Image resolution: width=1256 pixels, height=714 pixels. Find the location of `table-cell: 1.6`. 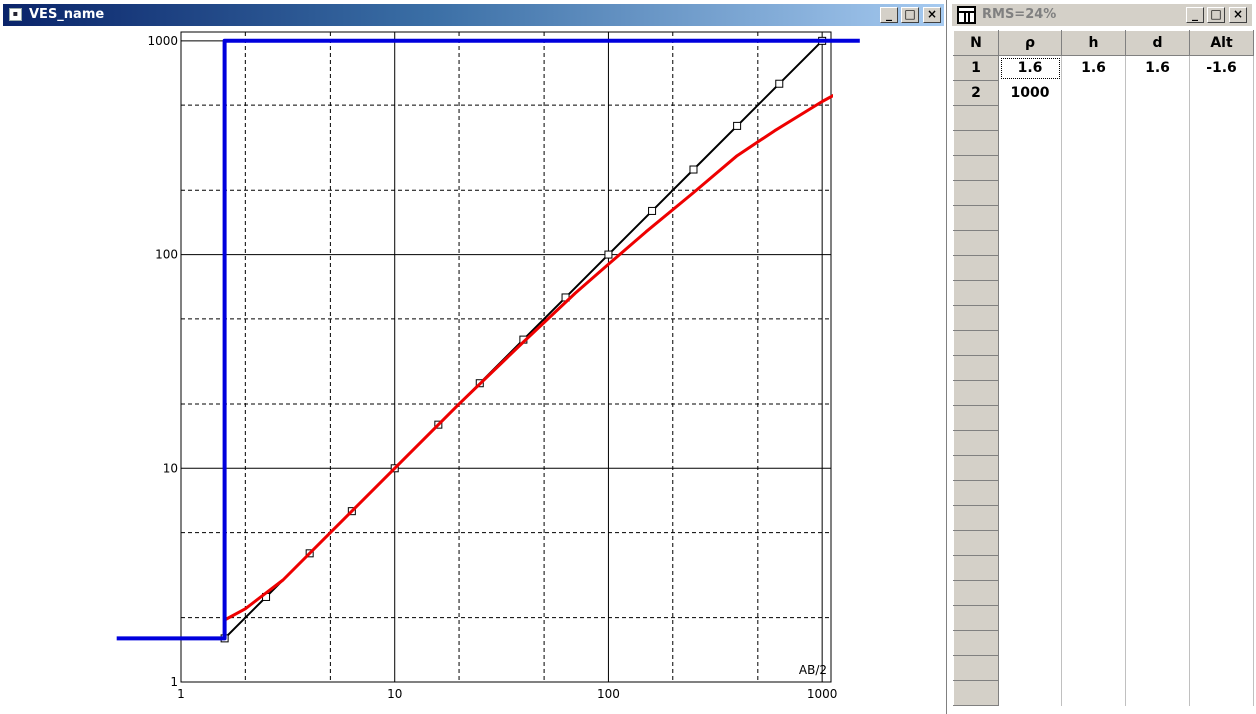

table-cell: 1.6 is located at coordinates (1093, 68).